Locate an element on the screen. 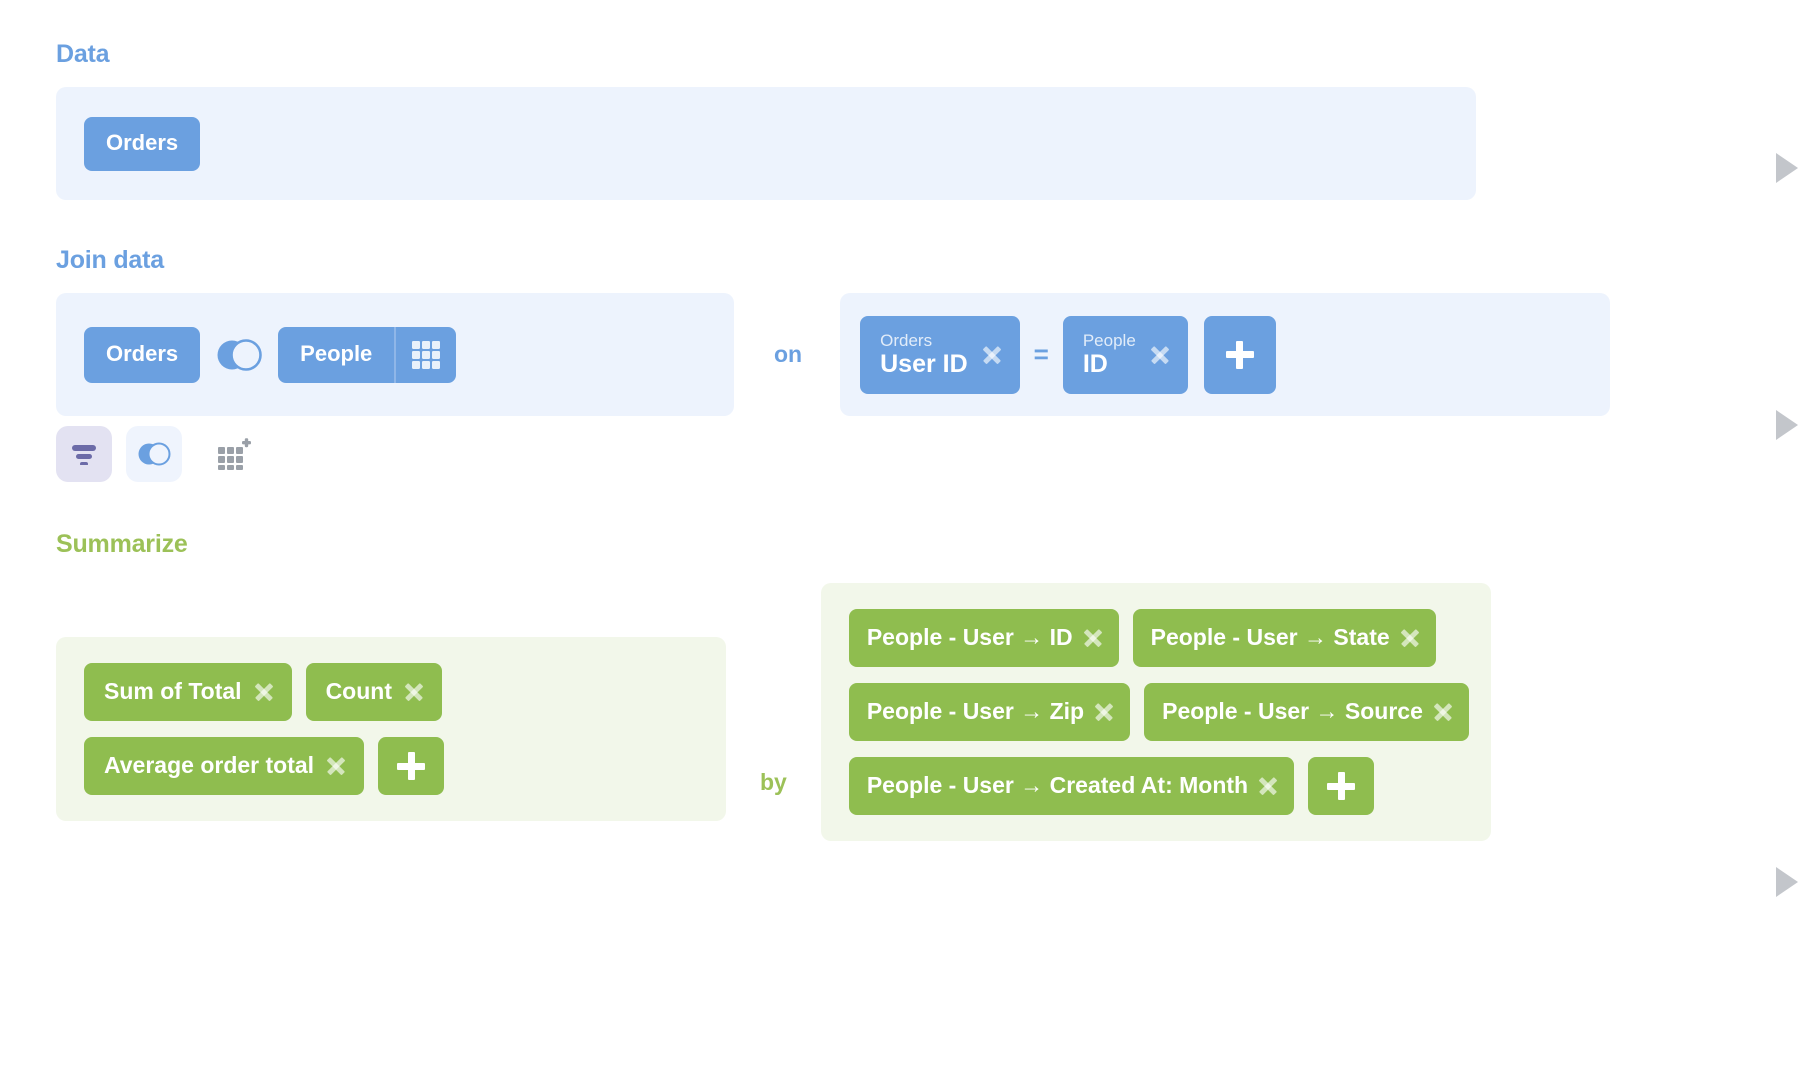 This screenshot has height=1092, width=1818. breakout-label: People - User → Source is located at coordinates (1292, 711).